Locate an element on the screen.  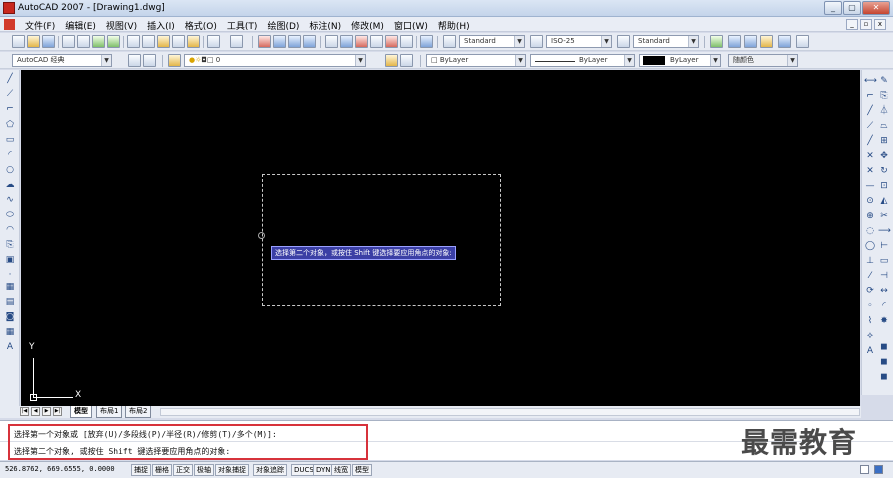
array-icon: ⊞ is located at coordinates (884, 141).